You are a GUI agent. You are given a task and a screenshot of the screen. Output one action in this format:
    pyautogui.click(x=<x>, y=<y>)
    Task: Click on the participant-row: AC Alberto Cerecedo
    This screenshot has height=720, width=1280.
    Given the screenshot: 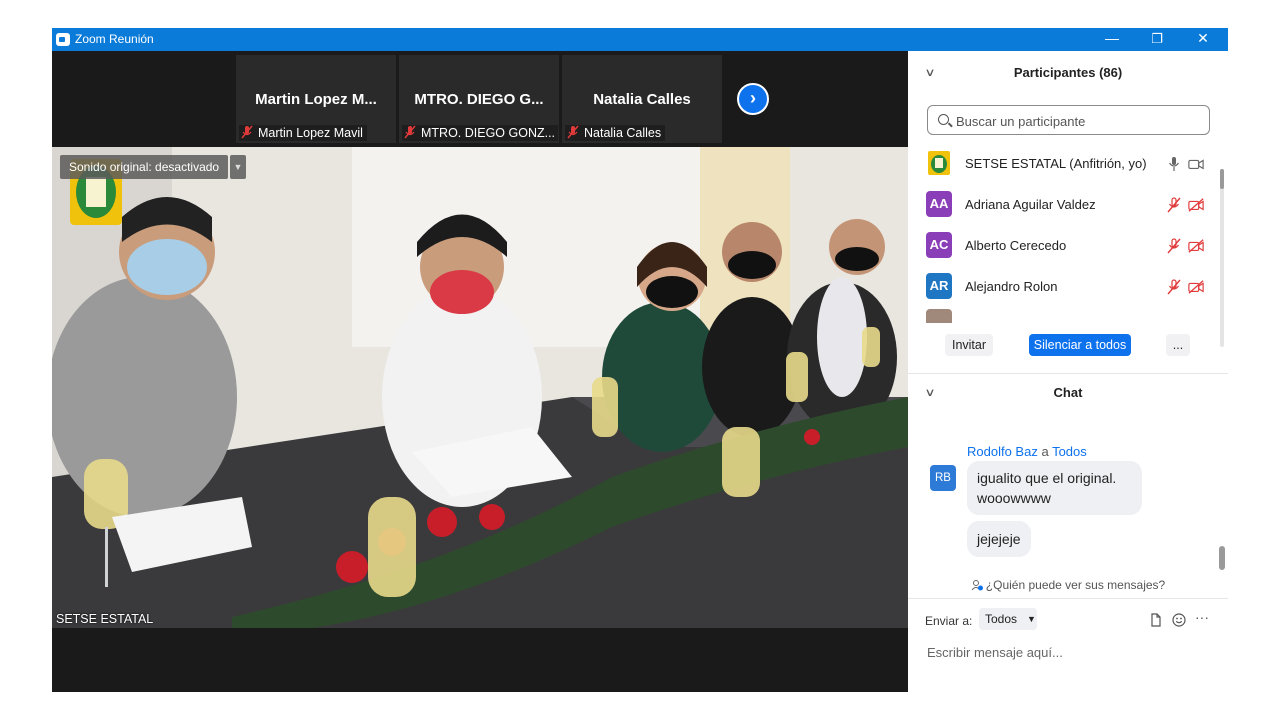 What is the action you would take?
    pyautogui.click(x=1063, y=245)
    